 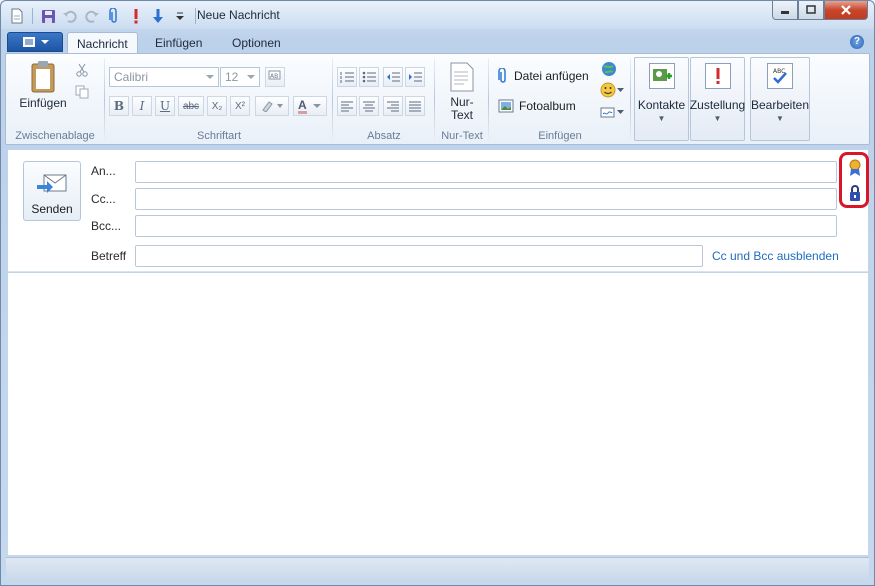 What do you see at coordinates (102, 42) in the screenshot?
I see `tab-nachricht: Nachricht` at bounding box center [102, 42].